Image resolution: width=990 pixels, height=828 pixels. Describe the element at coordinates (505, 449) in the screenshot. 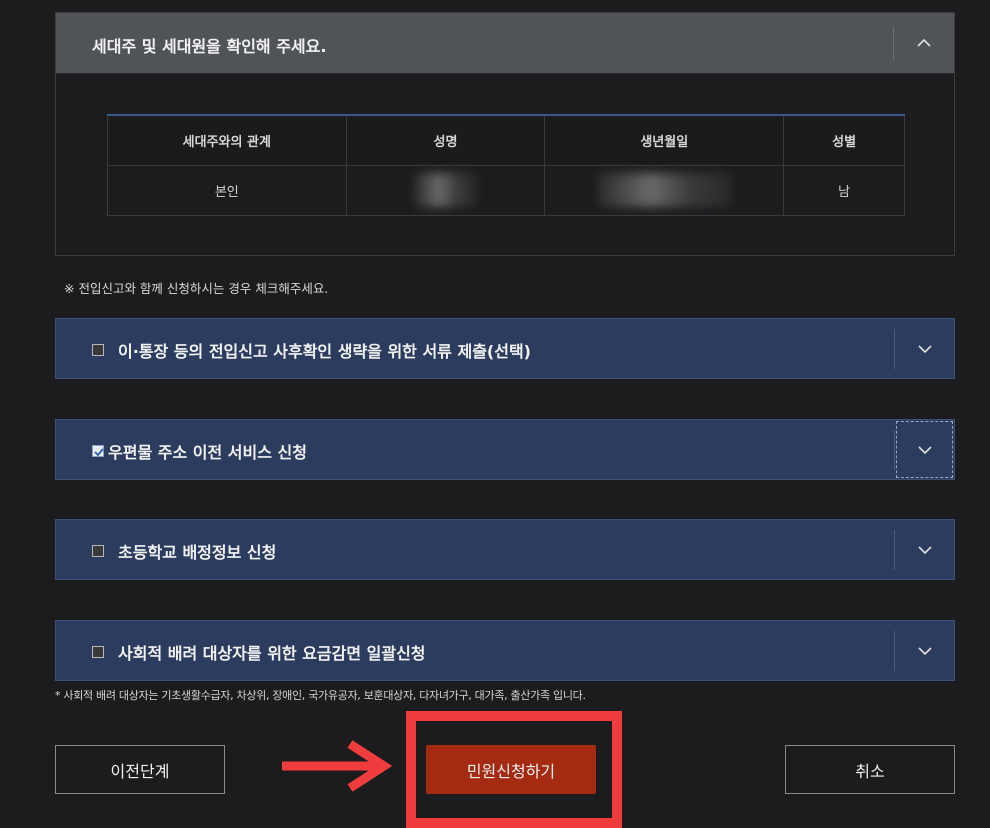

I see `option-mail-forwarding: 우편물 주소 이전 서비스 신청` at that location.